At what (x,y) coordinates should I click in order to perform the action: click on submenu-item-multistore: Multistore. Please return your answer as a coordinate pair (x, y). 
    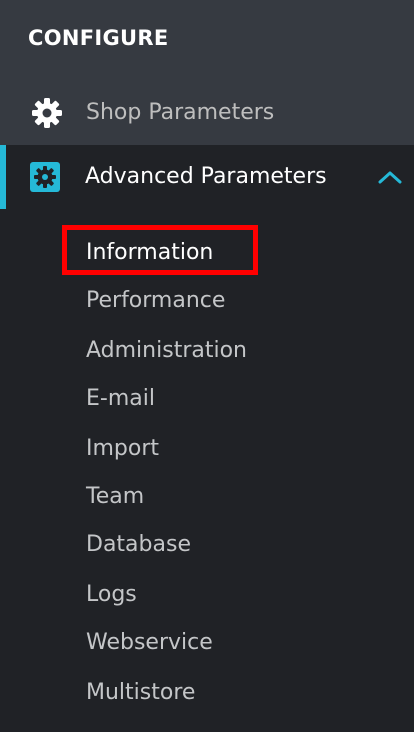
    Looking at the image, I should click on (140, 693).